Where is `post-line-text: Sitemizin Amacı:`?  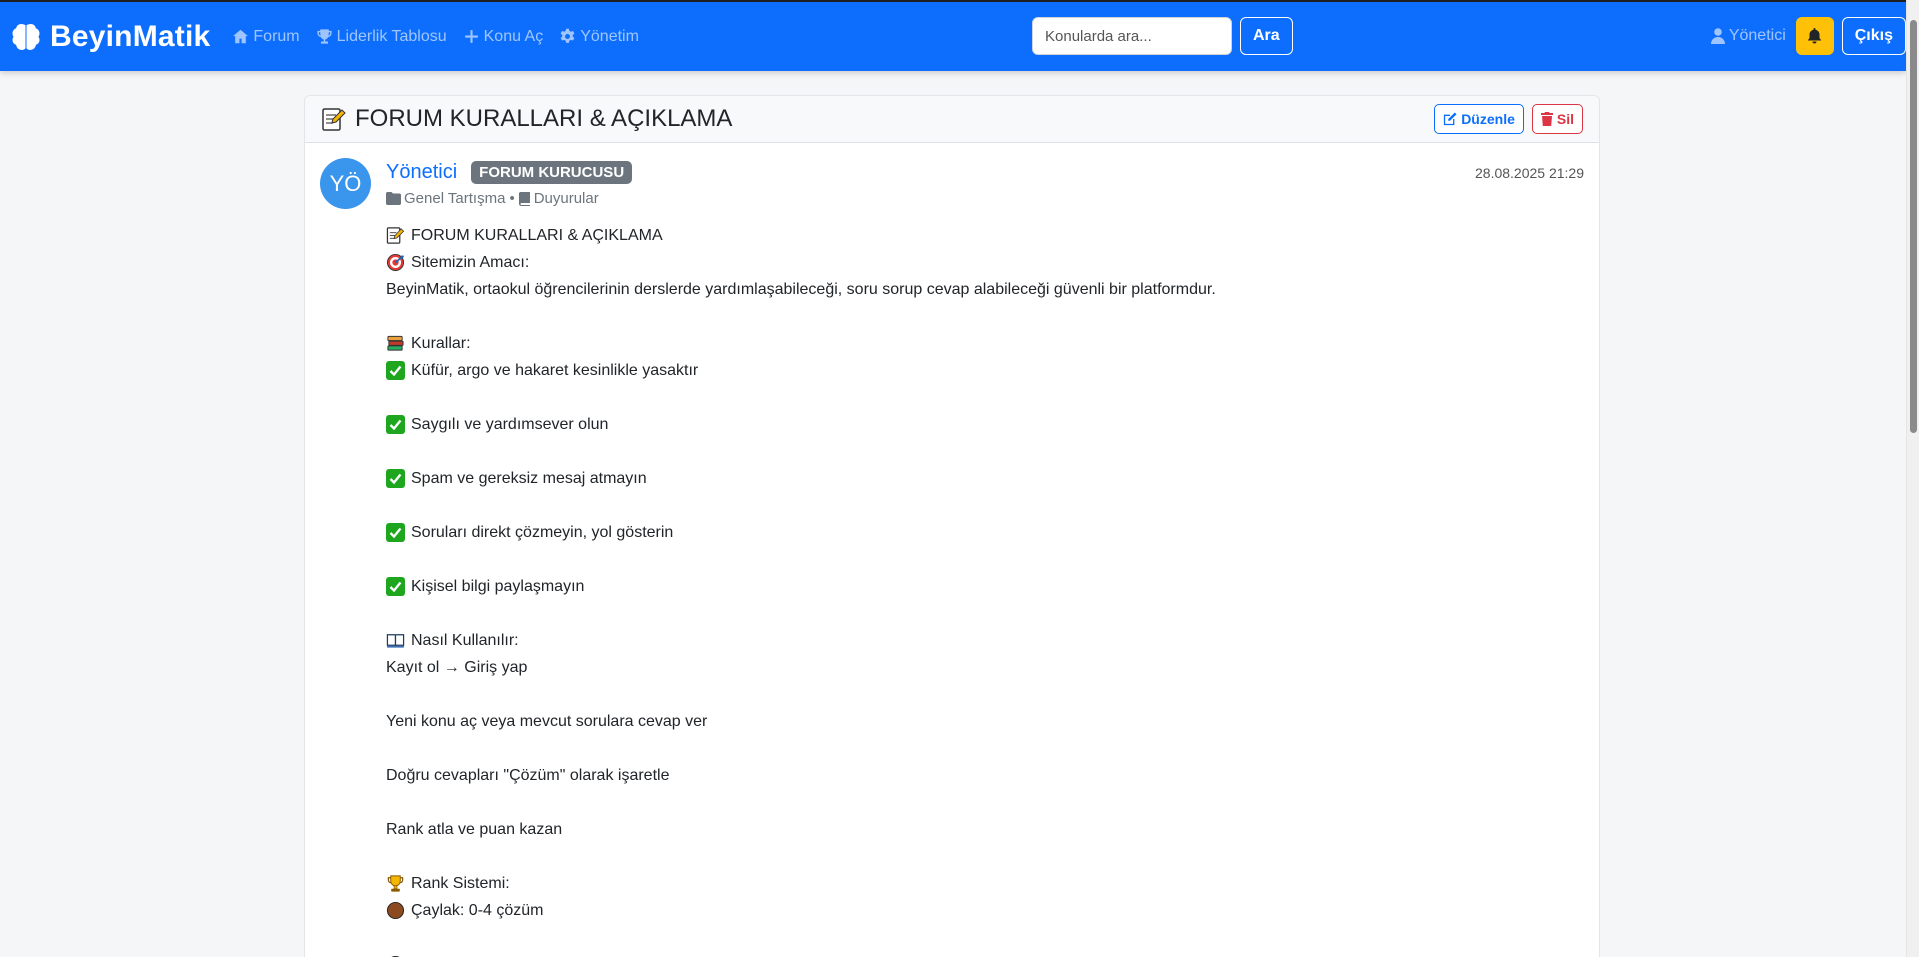
post-line-text: Sitemizin Amacı: is located at coordinates (470, 262).